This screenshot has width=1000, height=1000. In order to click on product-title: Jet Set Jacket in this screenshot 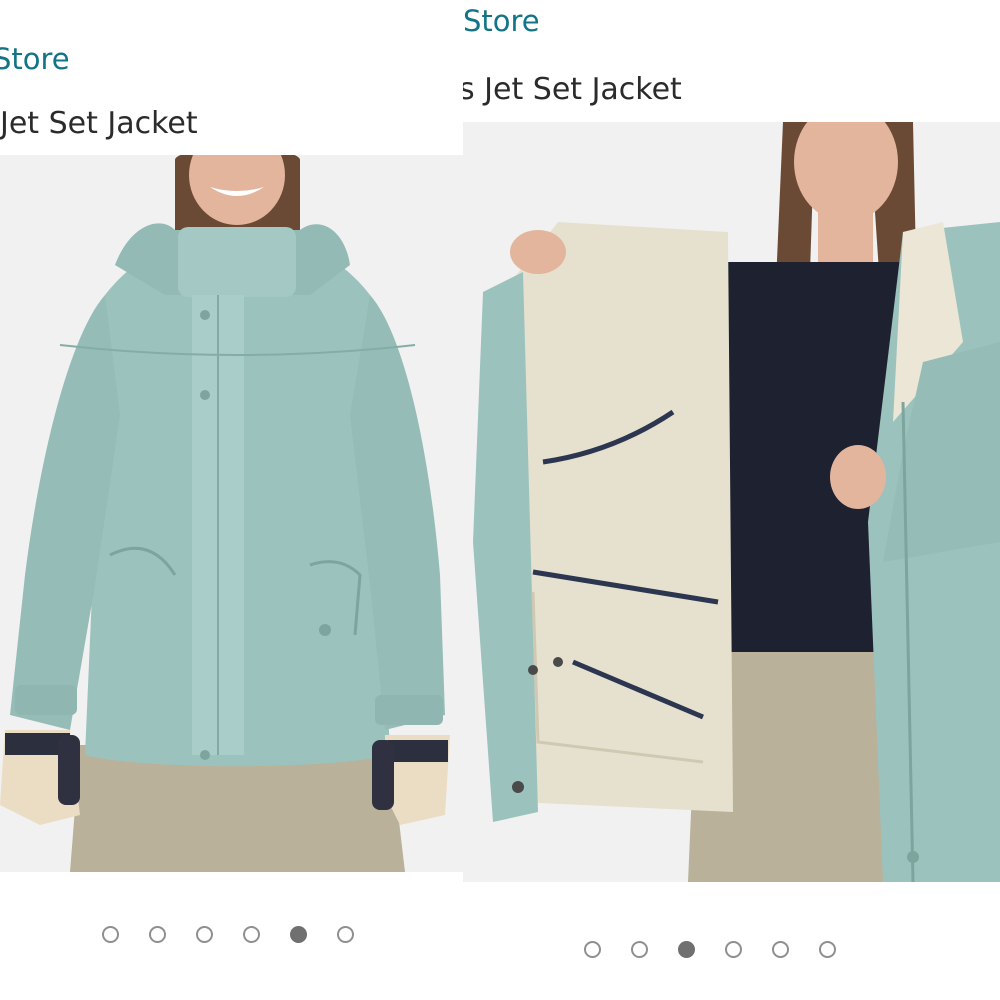, I will do `click(99, 123)`.